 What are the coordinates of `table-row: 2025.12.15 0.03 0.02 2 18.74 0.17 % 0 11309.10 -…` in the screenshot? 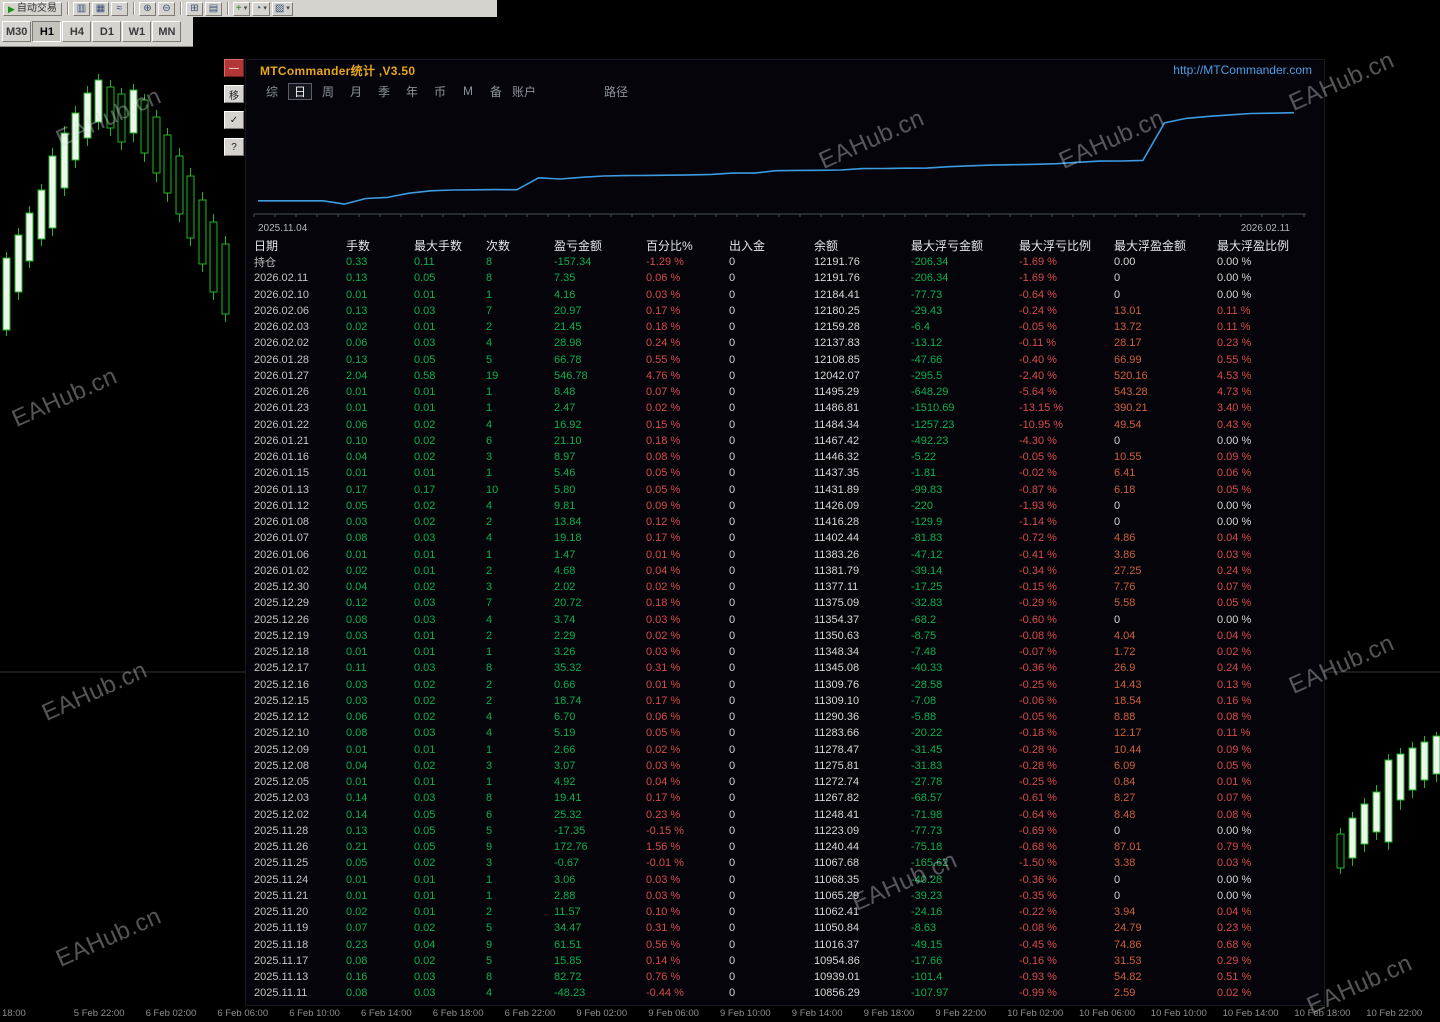 It's located at (785, 701).